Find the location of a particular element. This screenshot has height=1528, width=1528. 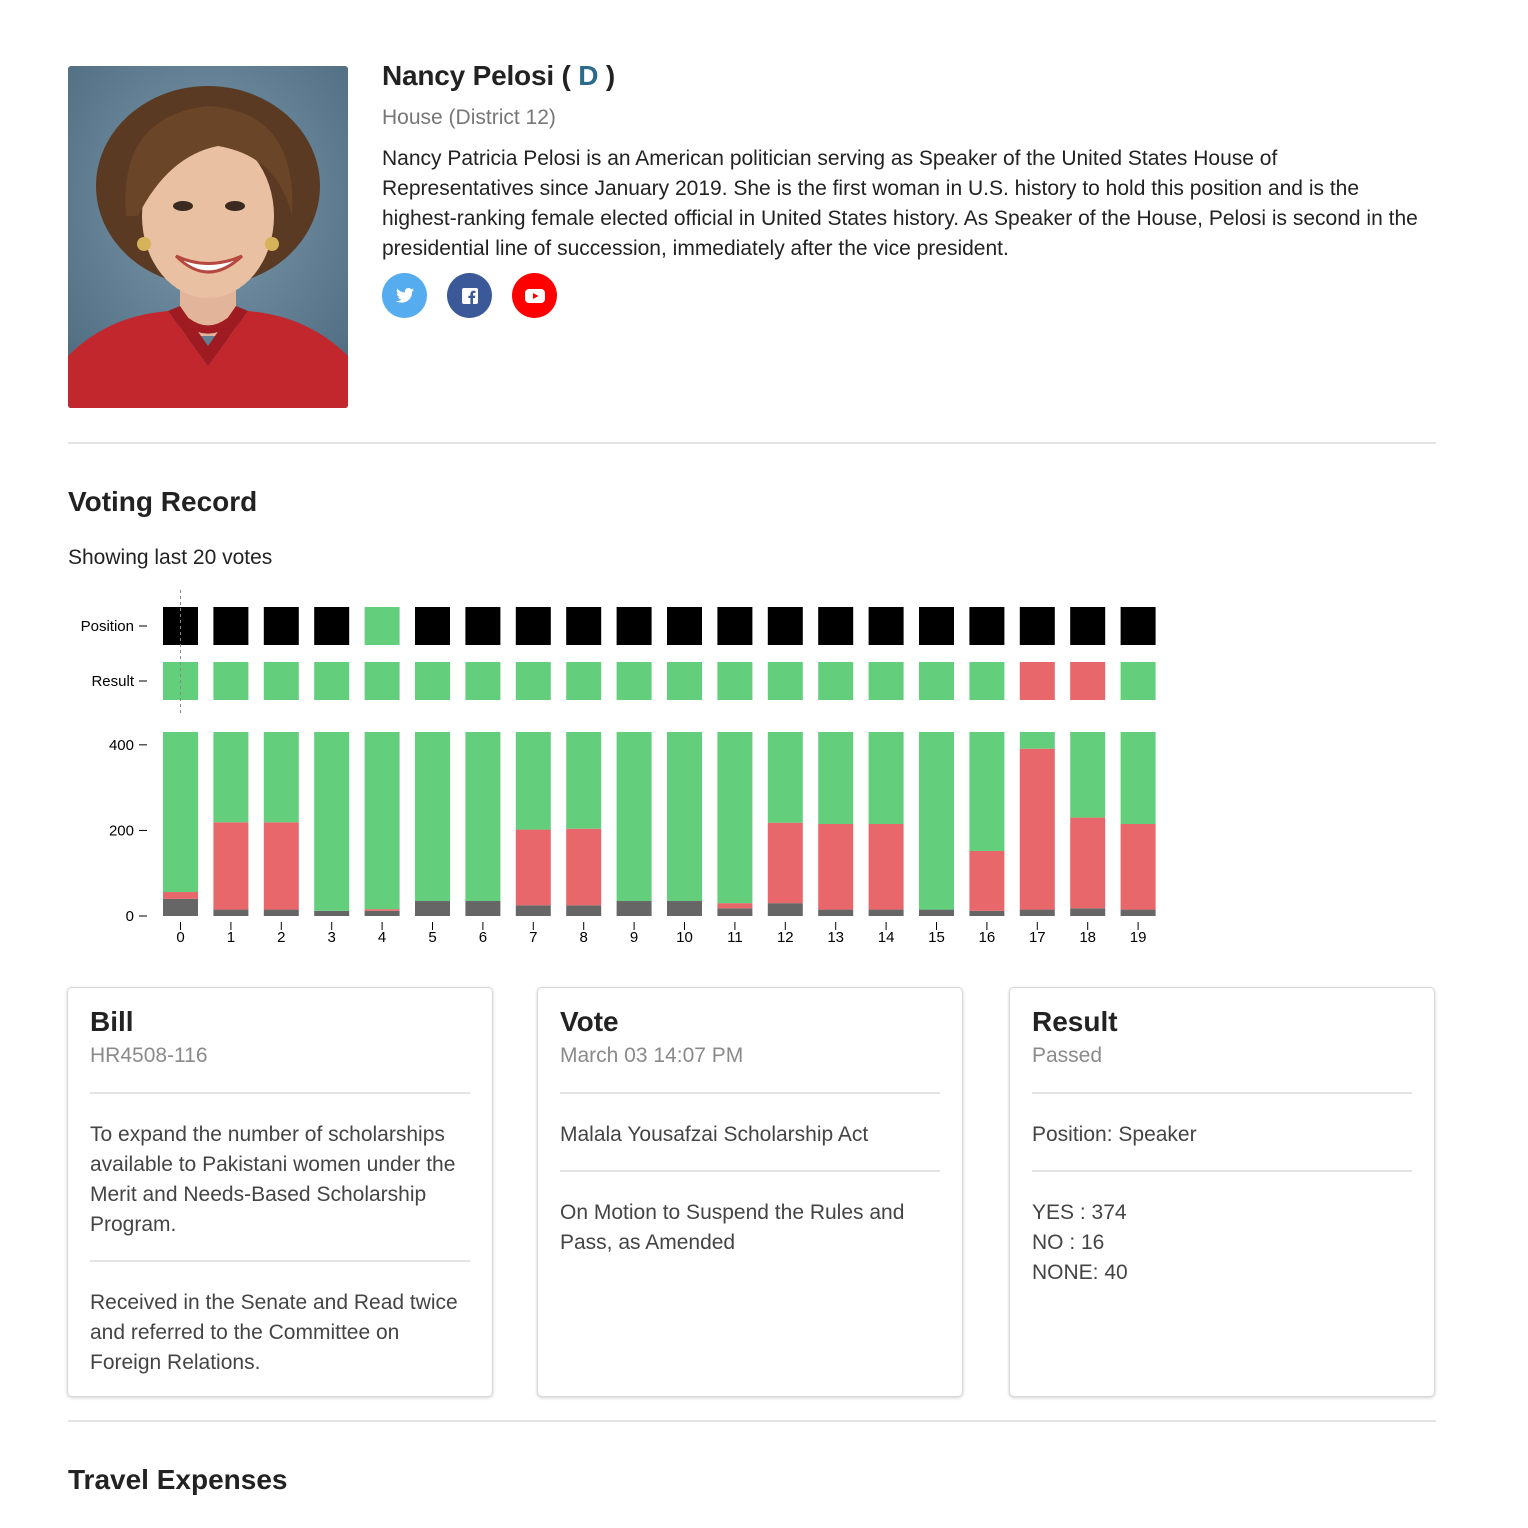

result-position: Position: Speaker is located at coordinates (1114, 1134).